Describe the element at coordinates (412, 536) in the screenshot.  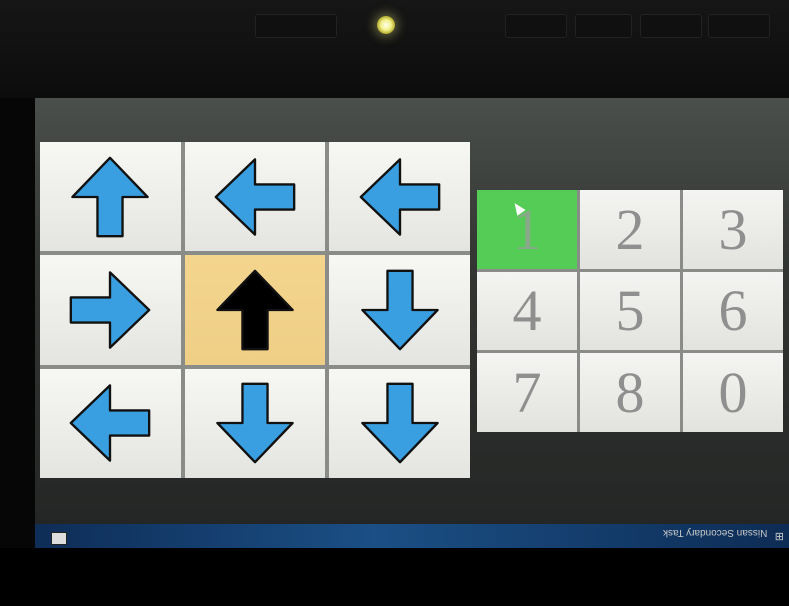
I see `taskbar: Nissan Secondary Task ⊞` at that location.